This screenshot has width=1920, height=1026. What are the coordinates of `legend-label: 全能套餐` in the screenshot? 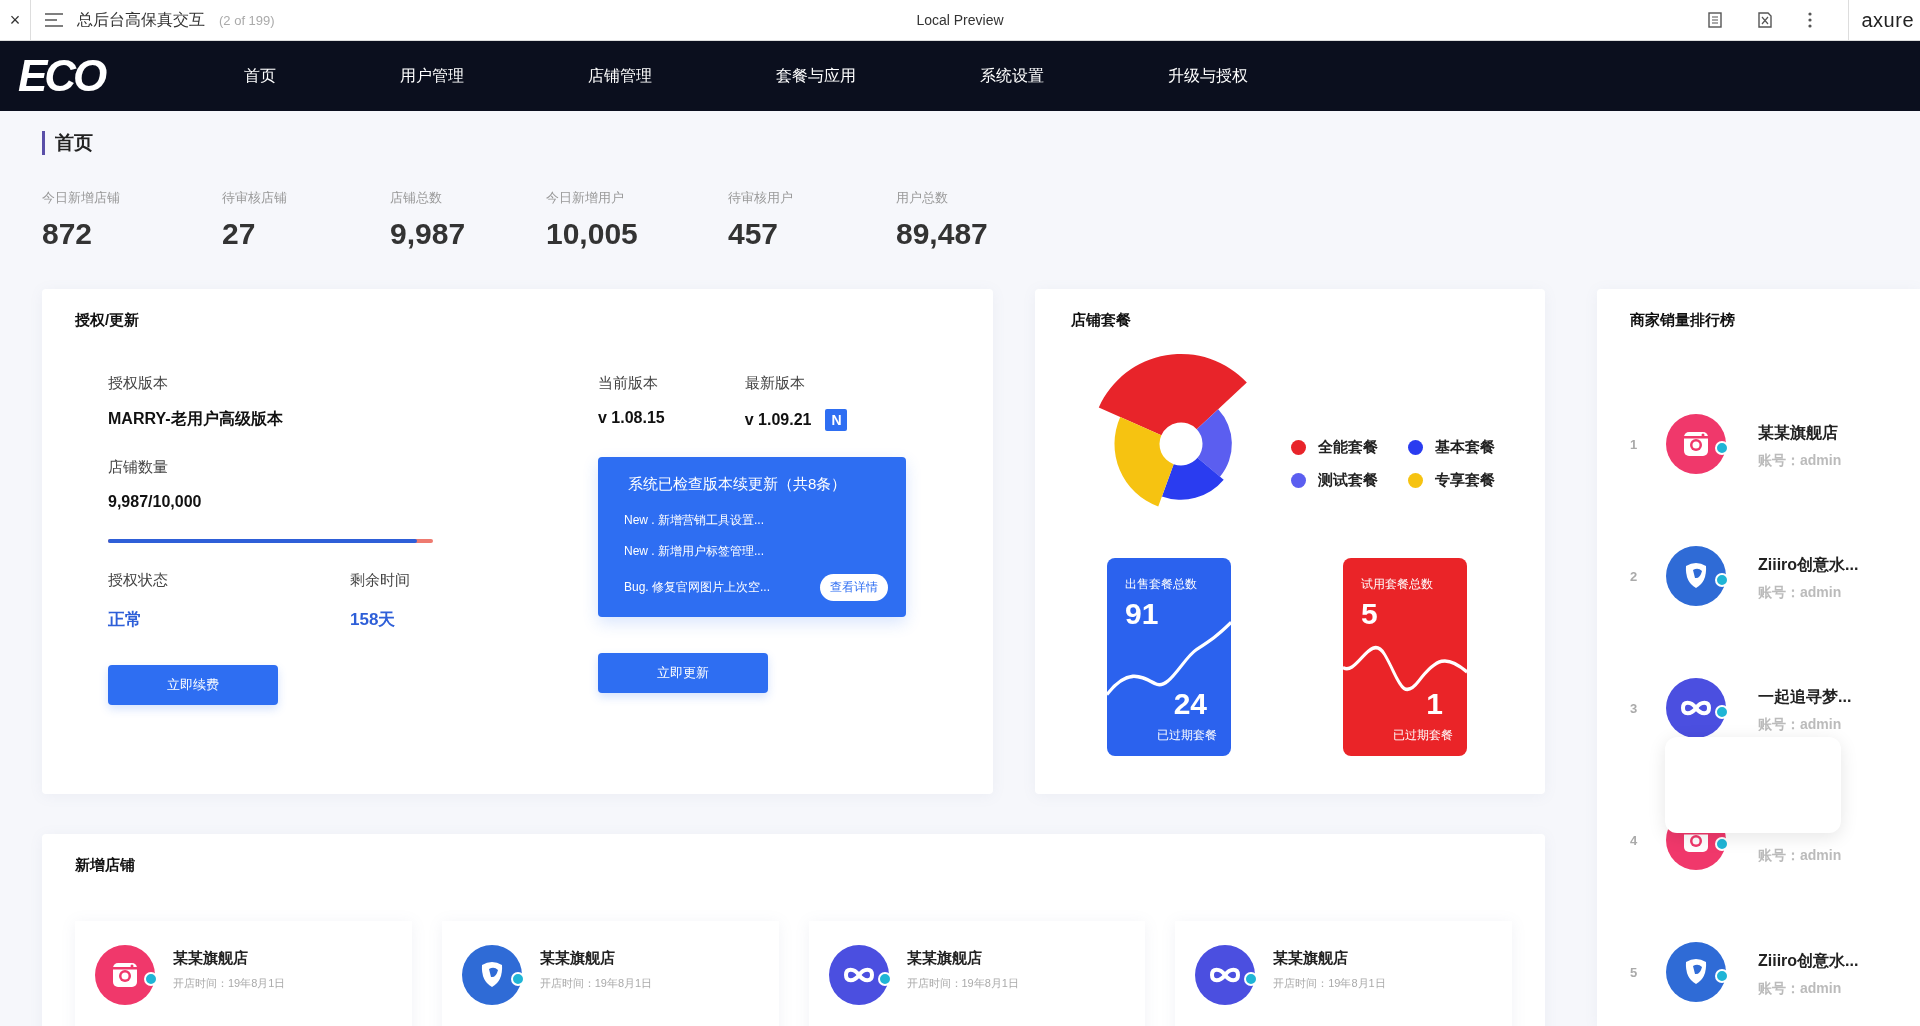 It's located at (1348, 447).